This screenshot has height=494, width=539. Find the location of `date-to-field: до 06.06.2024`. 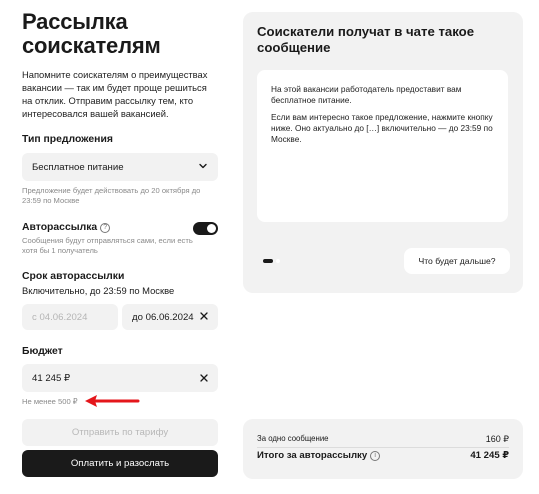

date-to-field: до 06.06.2024 is located at coordinates (170, 317).